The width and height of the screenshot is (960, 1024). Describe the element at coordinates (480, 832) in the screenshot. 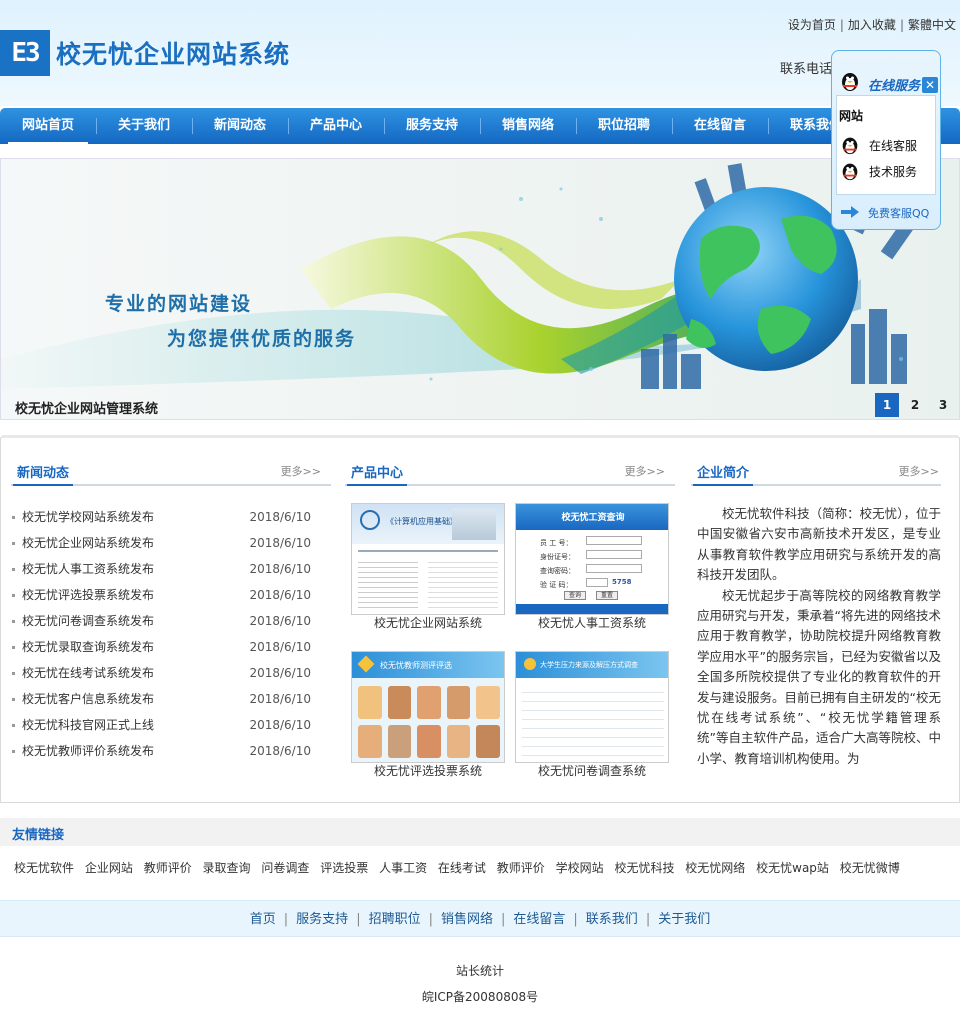

I see `friend-links-head: 友情链接` at that location.